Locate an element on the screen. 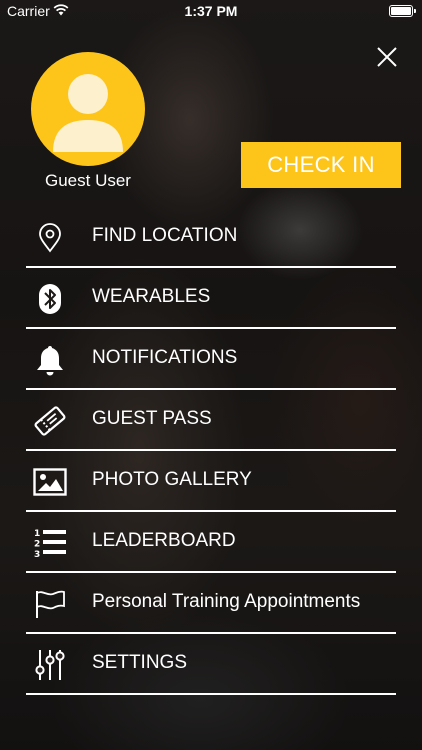 Image resolution: width=422 pixels, height=750 pixels. menu-item-guest-pass: GUEST PASS is located at coordinates (211, 420).